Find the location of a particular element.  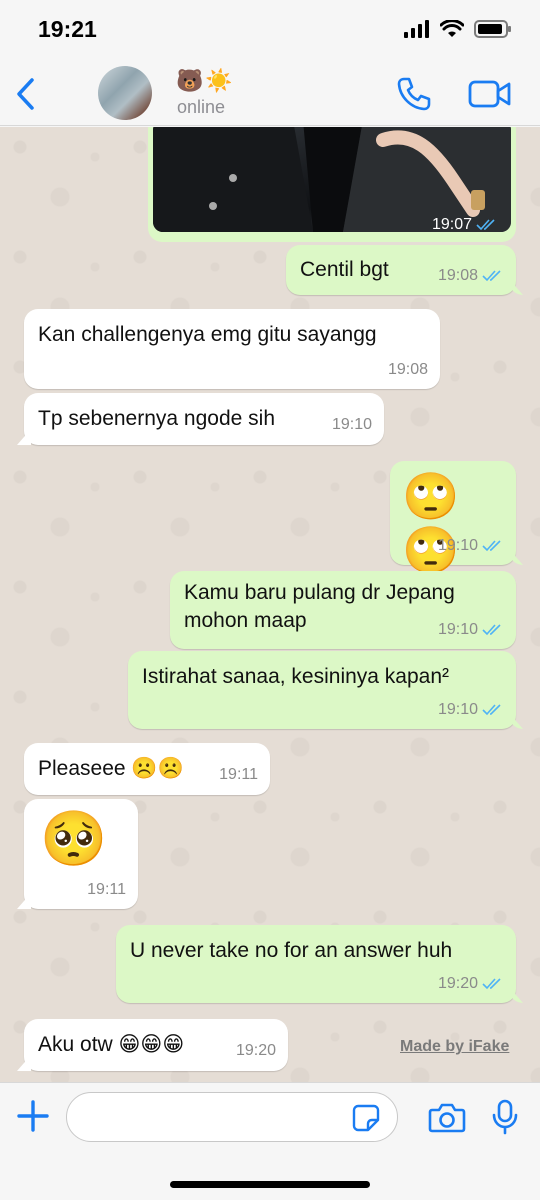

watermark: Made by iFake is located at coordinates (455, 1046).